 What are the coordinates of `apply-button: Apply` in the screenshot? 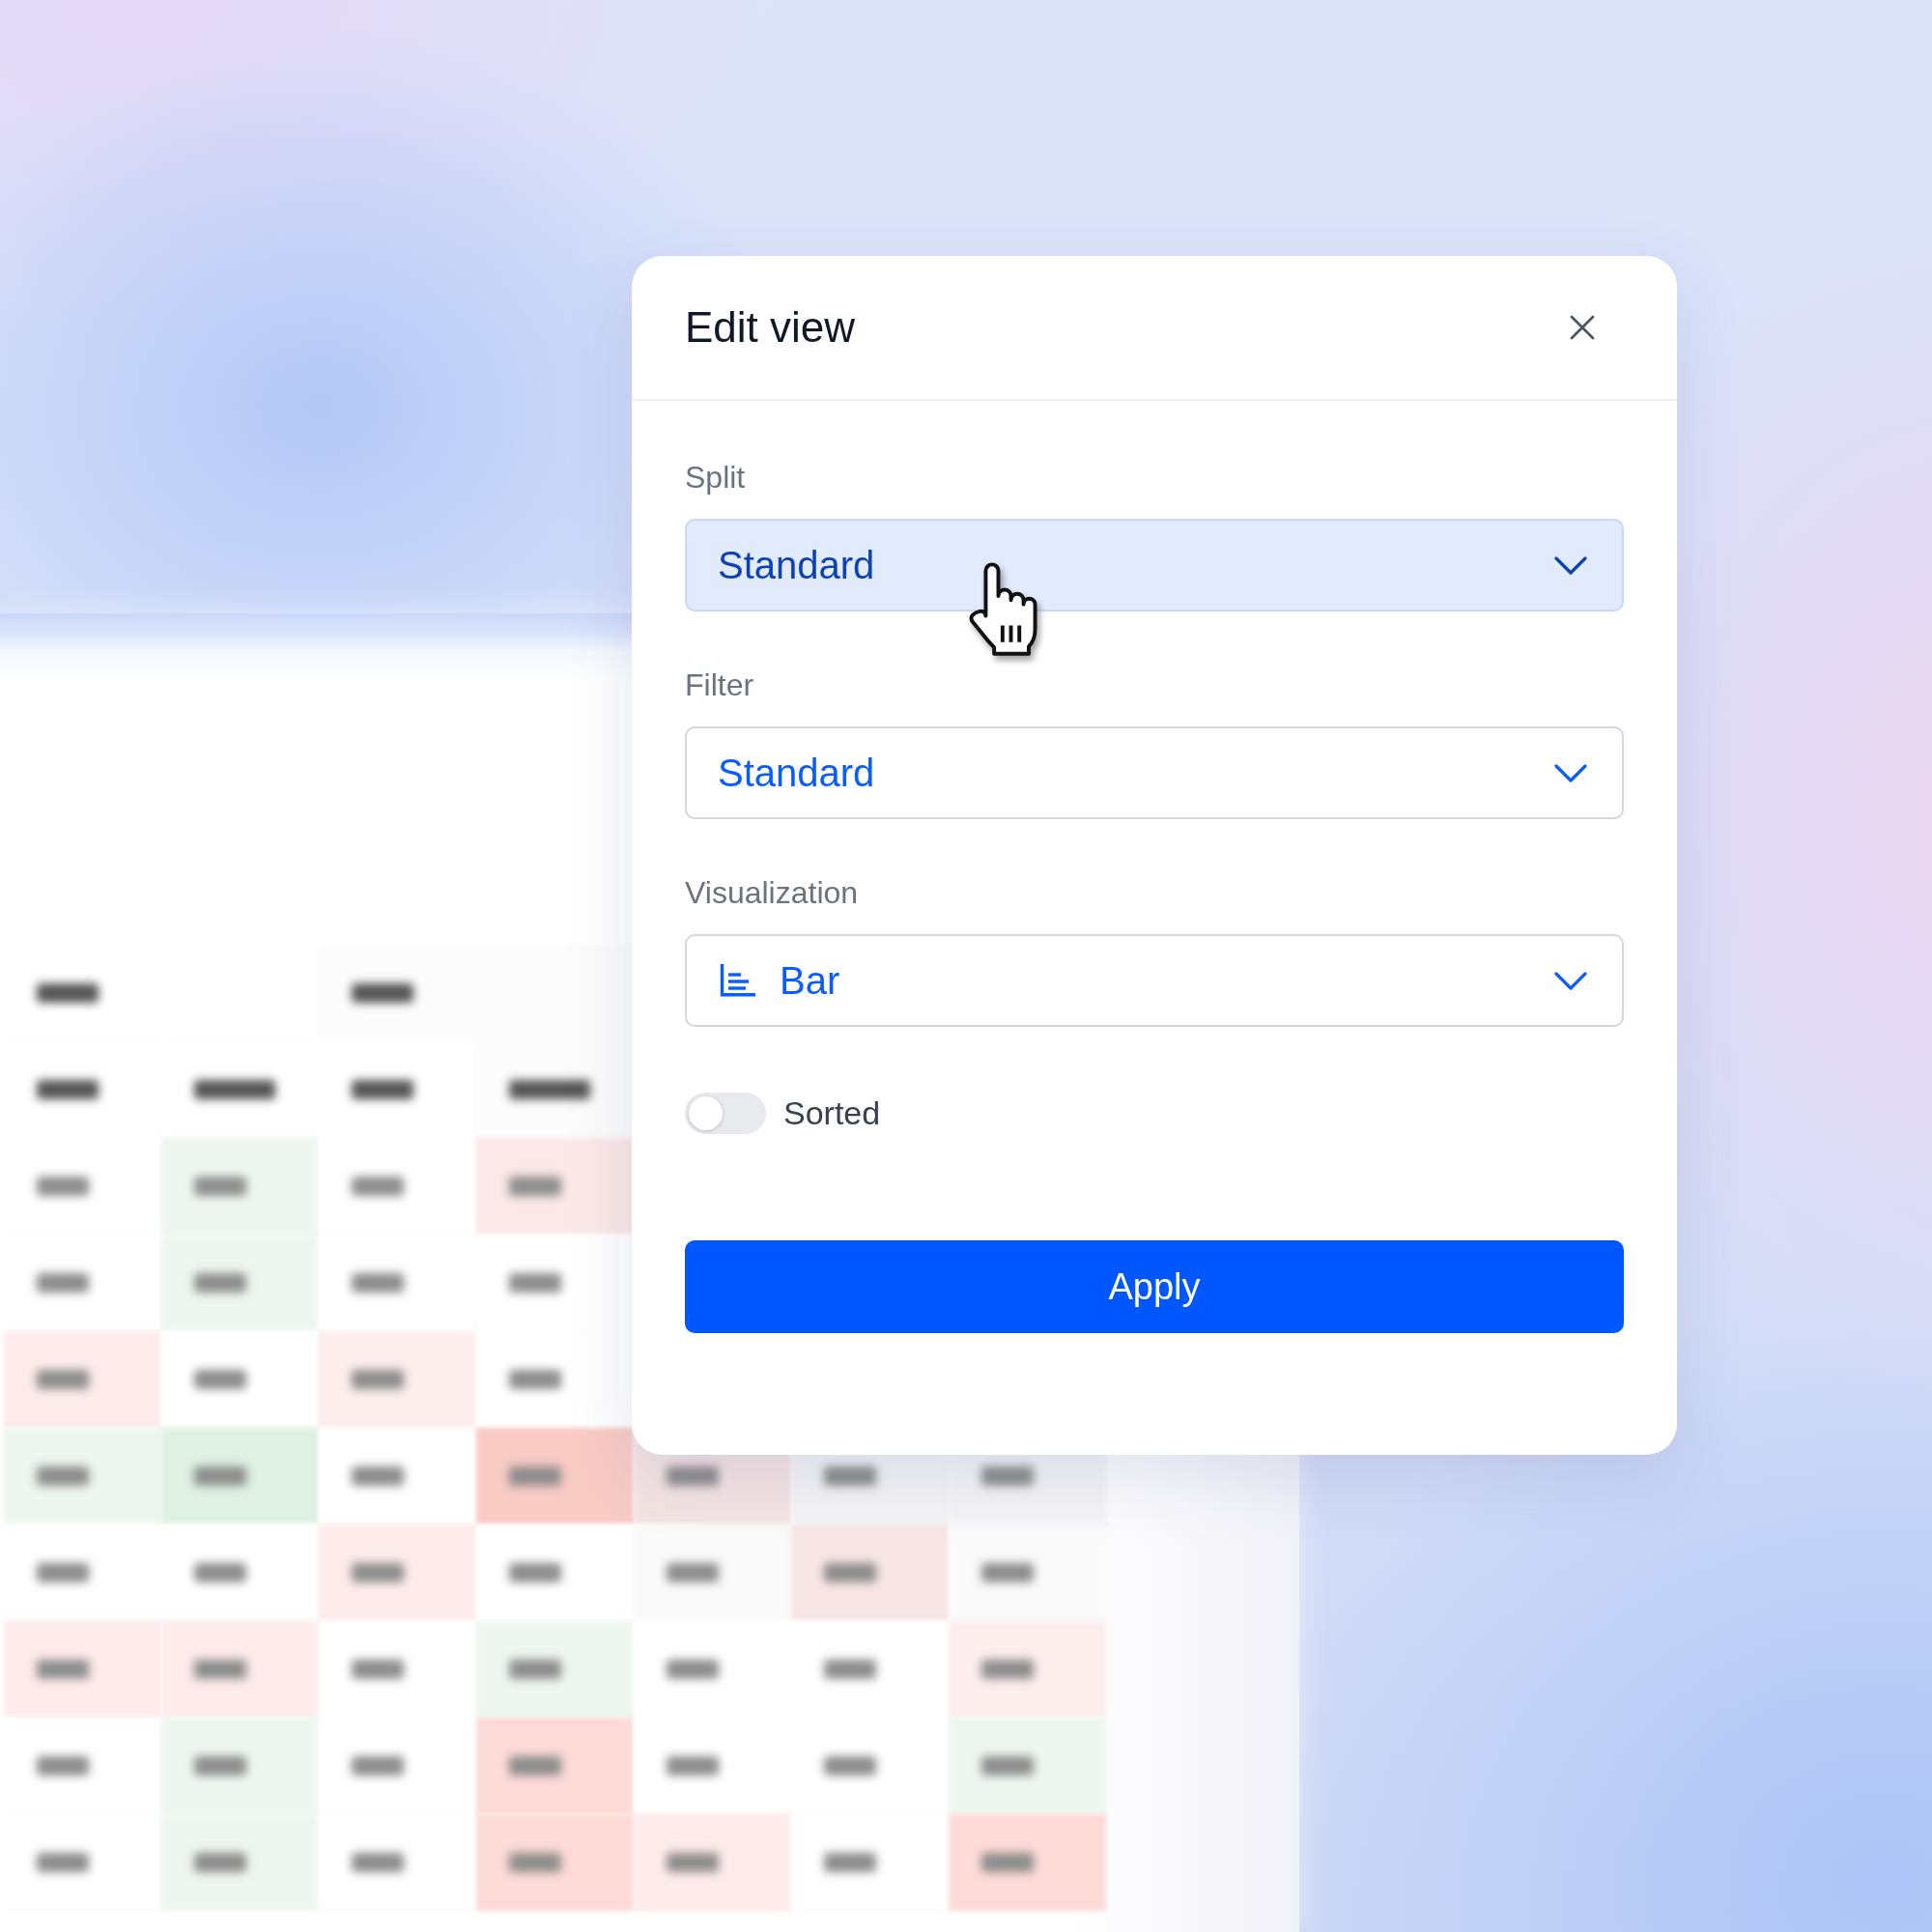 It's located at (1154, 1286).